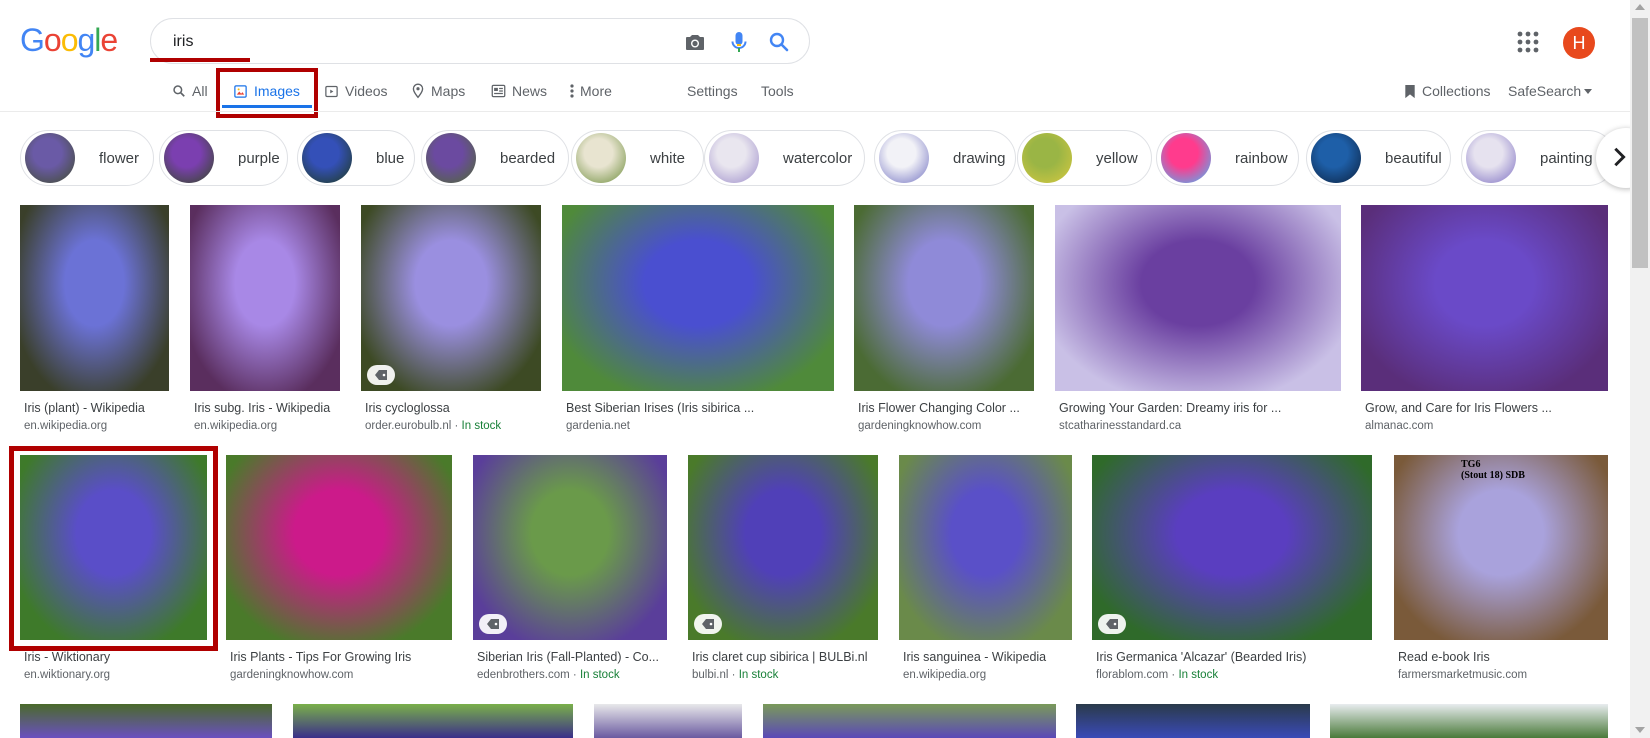  What do you see at coordinates (591, 91) in the screenshot?
I see `tab-more: More` at bounding box center [591, 91].